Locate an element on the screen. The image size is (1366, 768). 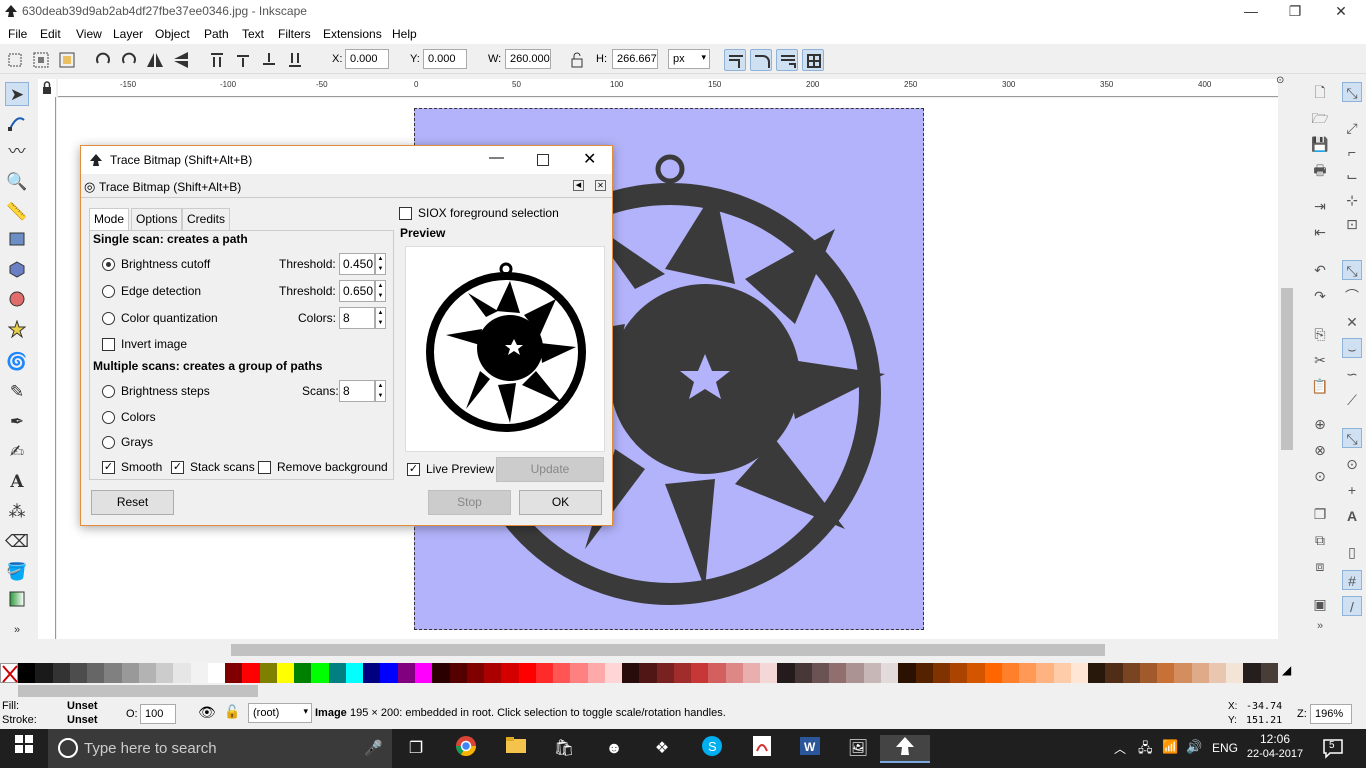
x-input: 0.000 is located at coordinates (367, 59).